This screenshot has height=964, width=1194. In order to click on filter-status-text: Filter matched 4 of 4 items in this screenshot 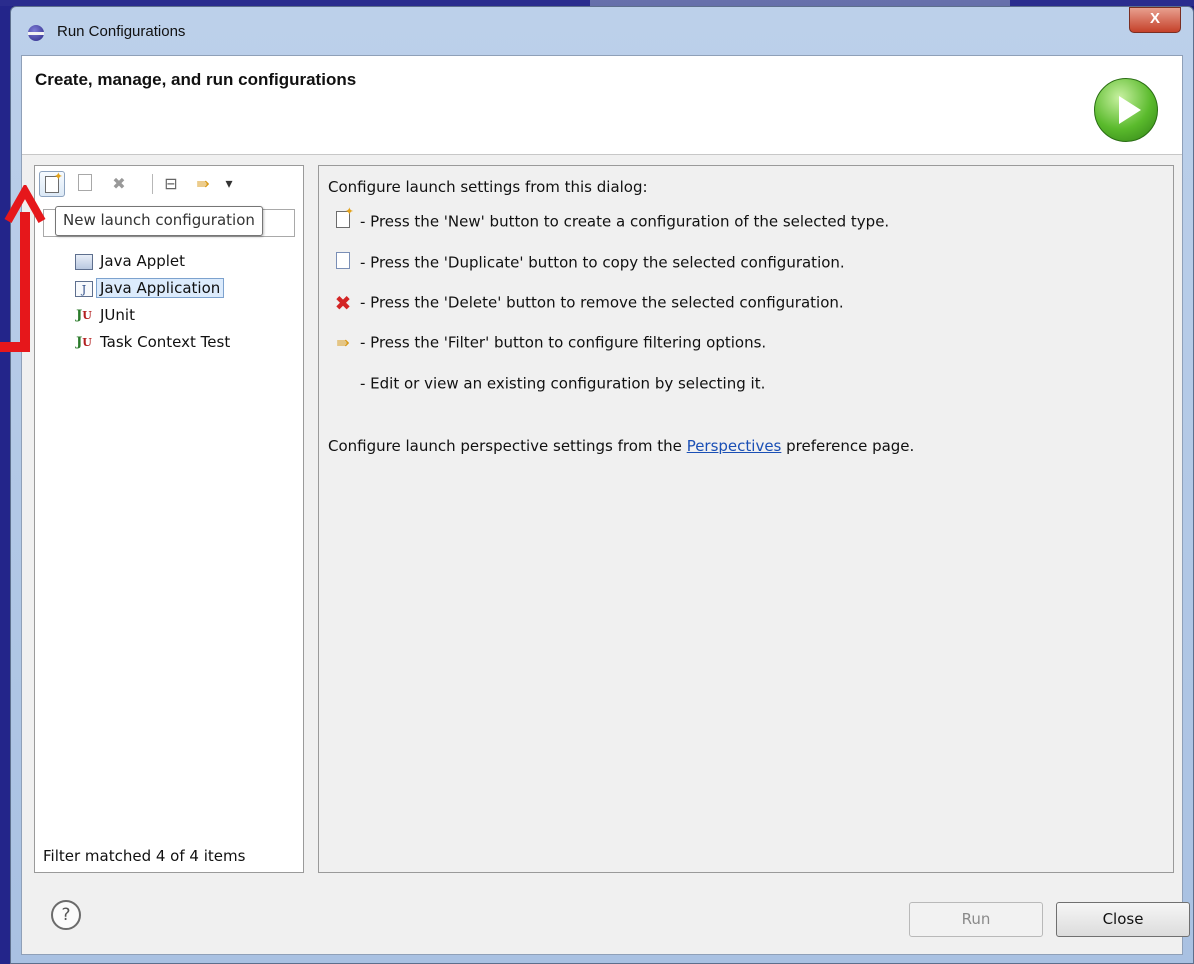, I will do `click(144, 856)`.